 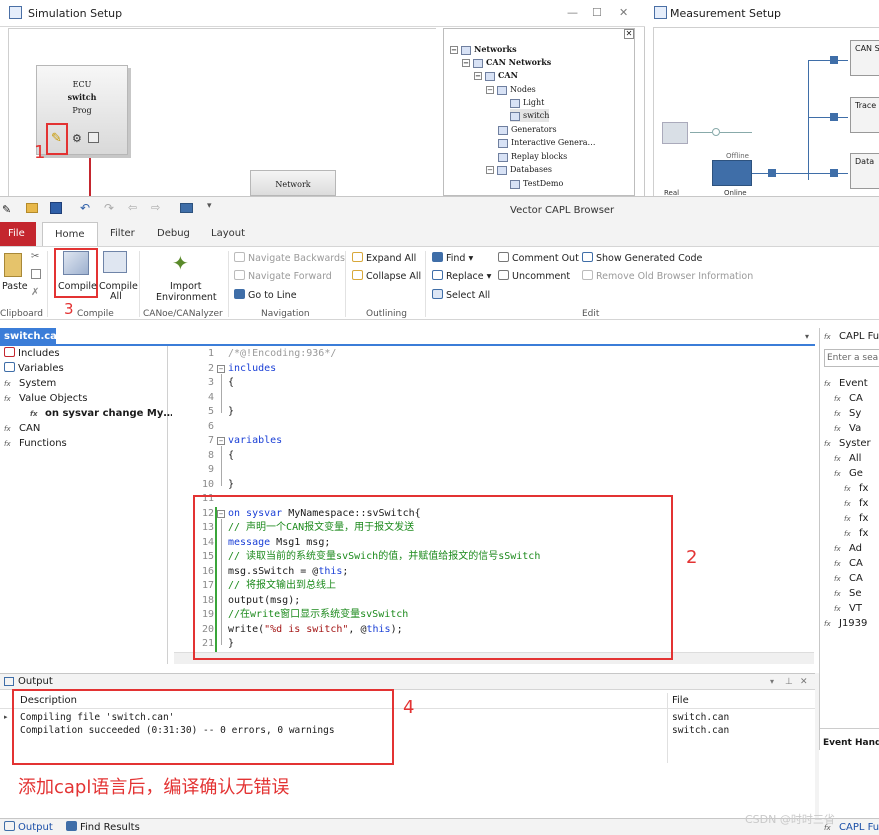 I want to click on code-line: /*@!Encoding:936*/, so click(x=282, y=354).